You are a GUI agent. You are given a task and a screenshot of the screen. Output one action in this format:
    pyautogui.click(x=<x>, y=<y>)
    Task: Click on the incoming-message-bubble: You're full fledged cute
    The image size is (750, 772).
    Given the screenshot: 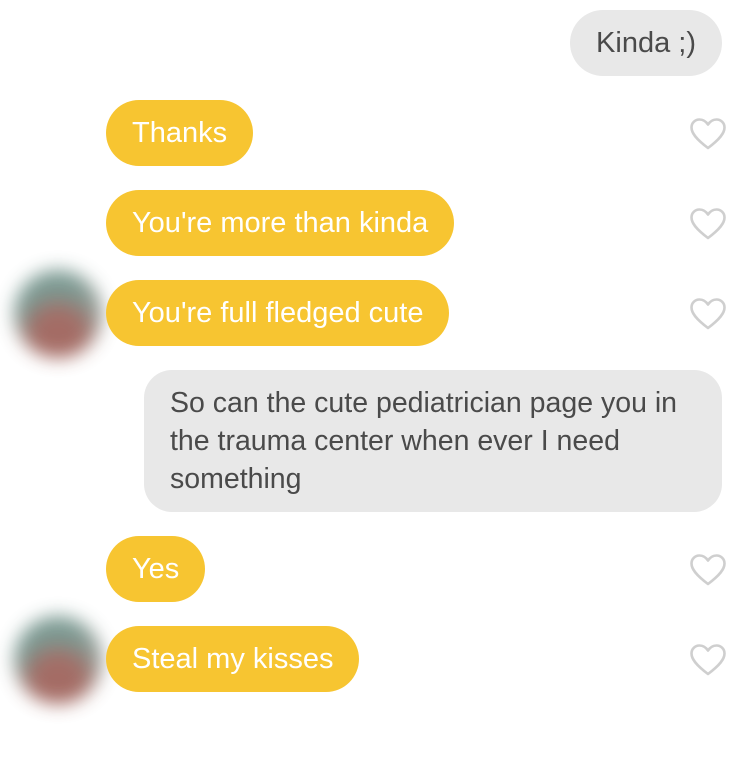 What is the action you would take?
    pyautogui.click(x=278, y=313)
    